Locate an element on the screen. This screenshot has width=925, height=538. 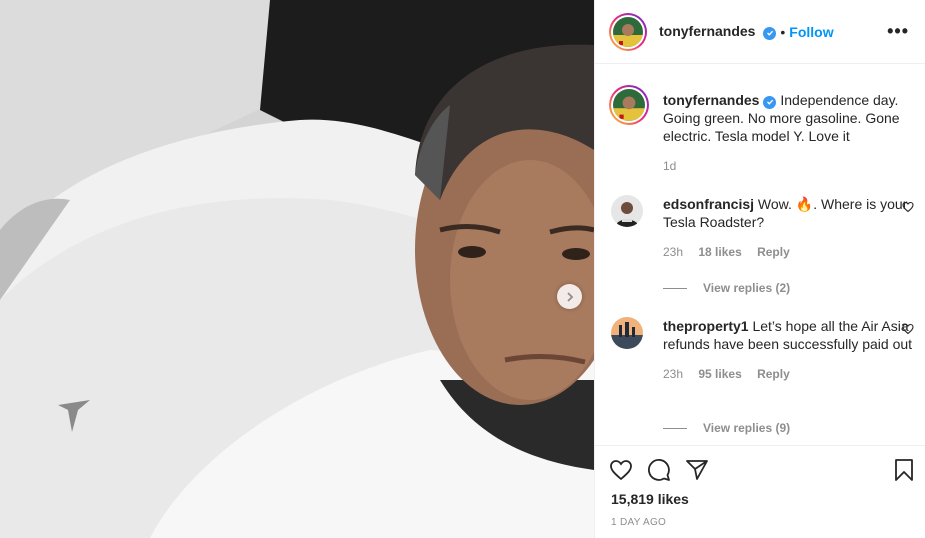
next-photo-button is located at coordinates (569, 296).